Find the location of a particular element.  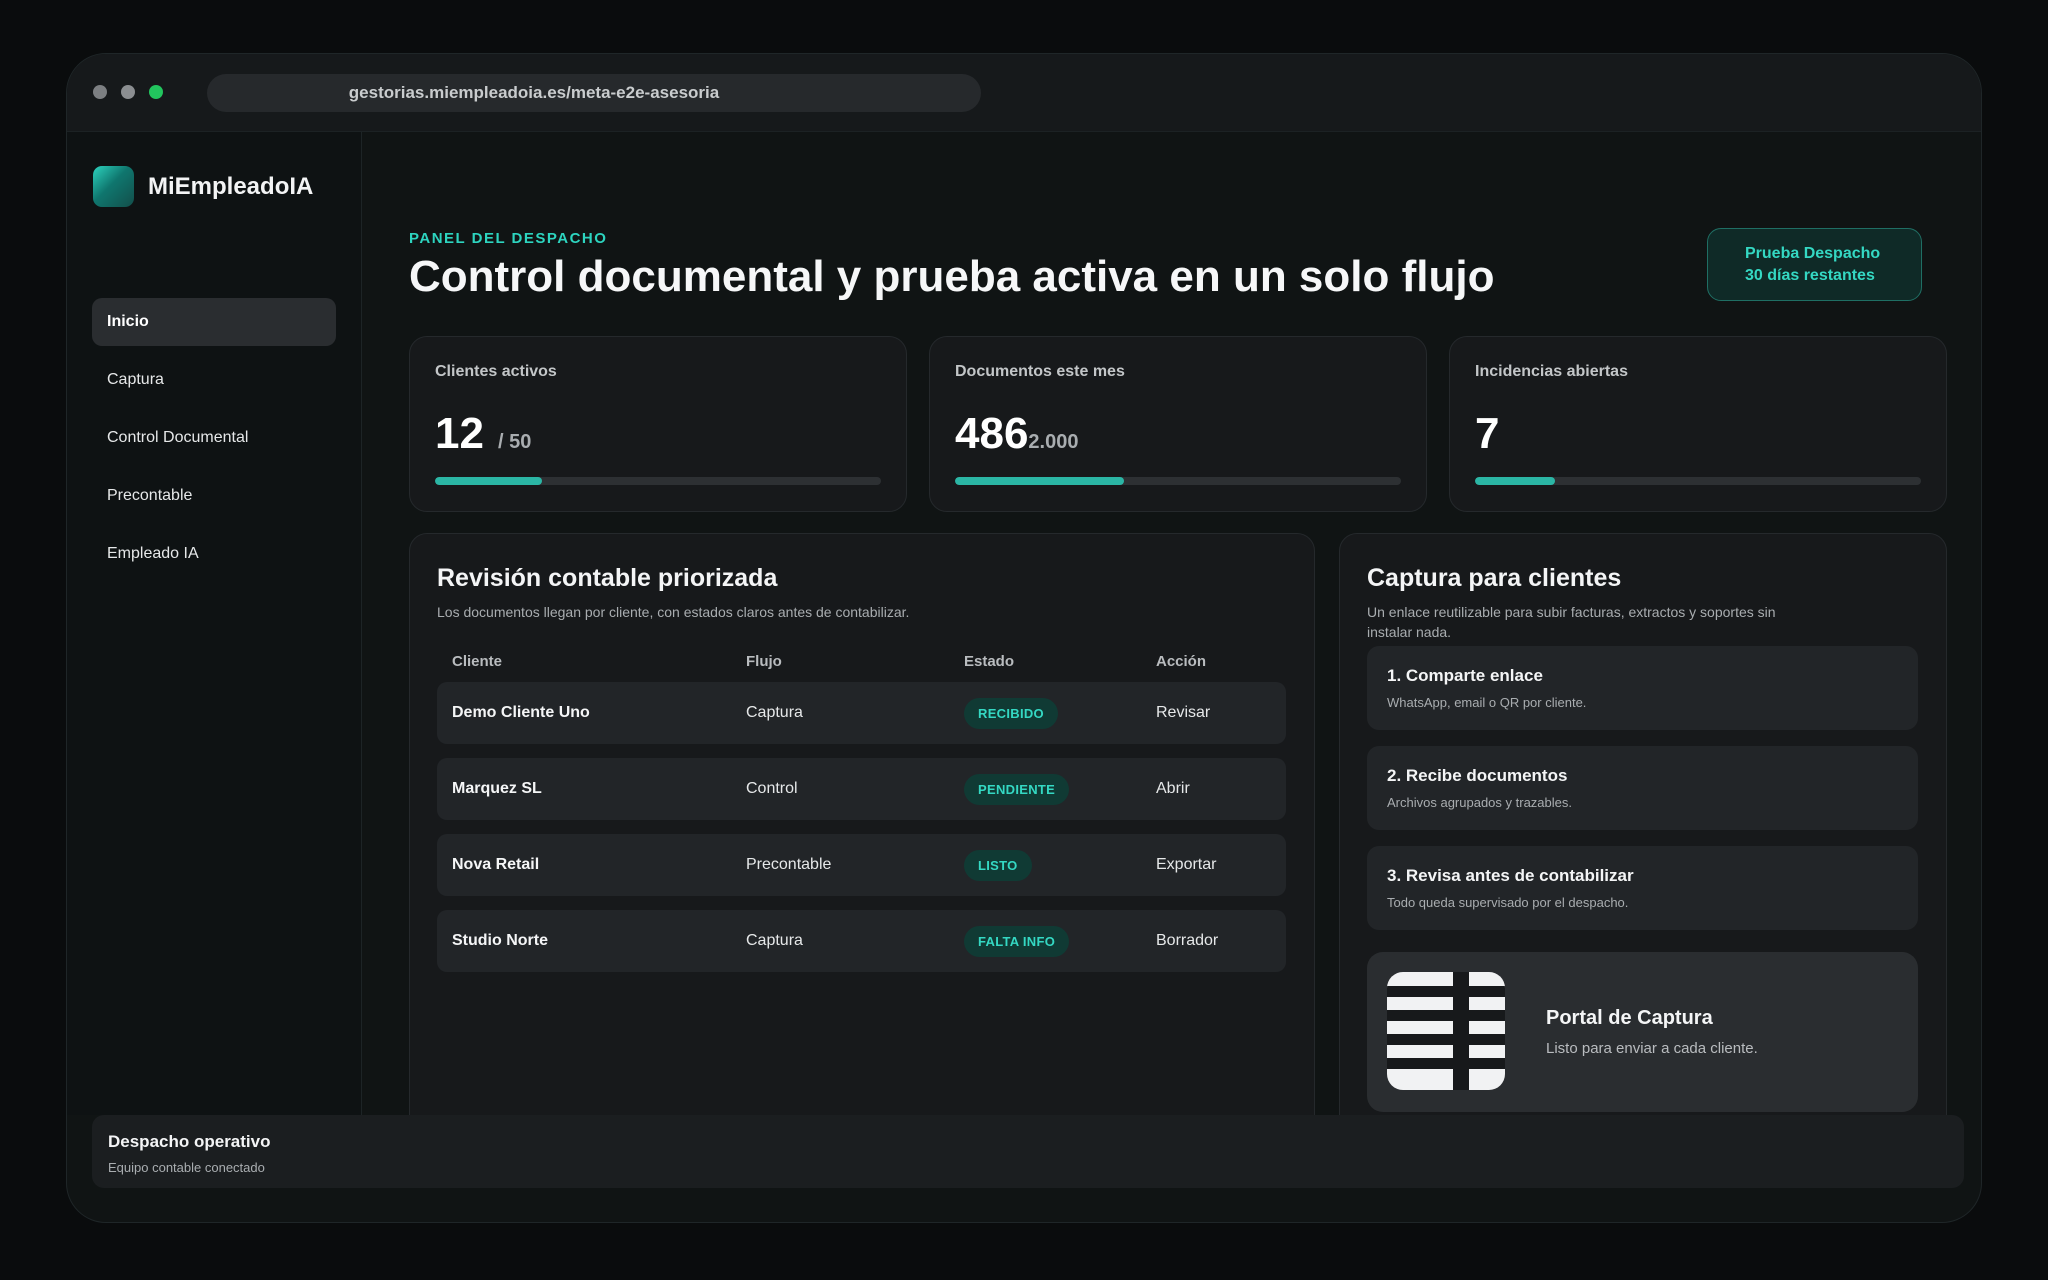

capture-panel-title: Captura para clientes is located at coordinates (1494, 578).